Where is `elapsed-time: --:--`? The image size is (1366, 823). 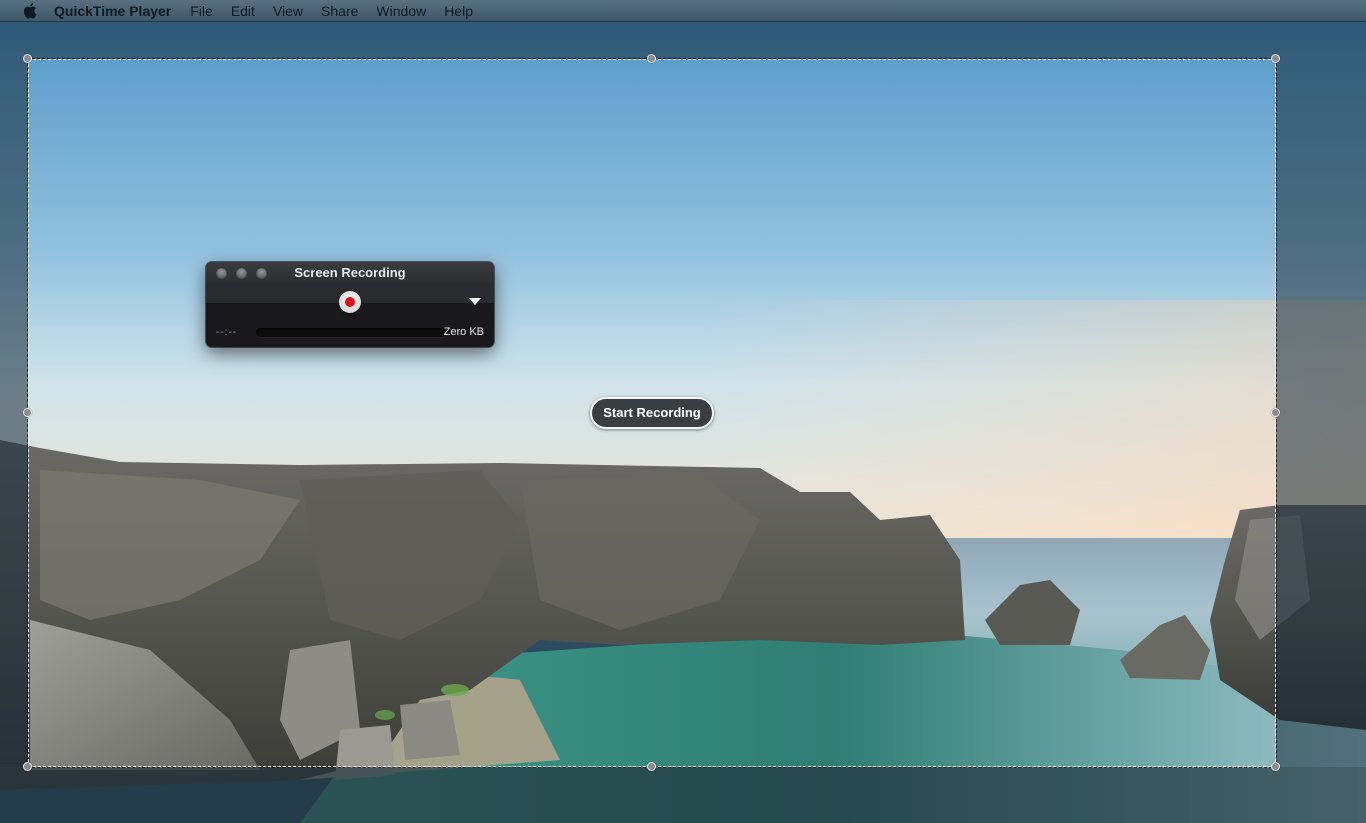
elapsed-time: --:-- is located at coordinates (227, 332).